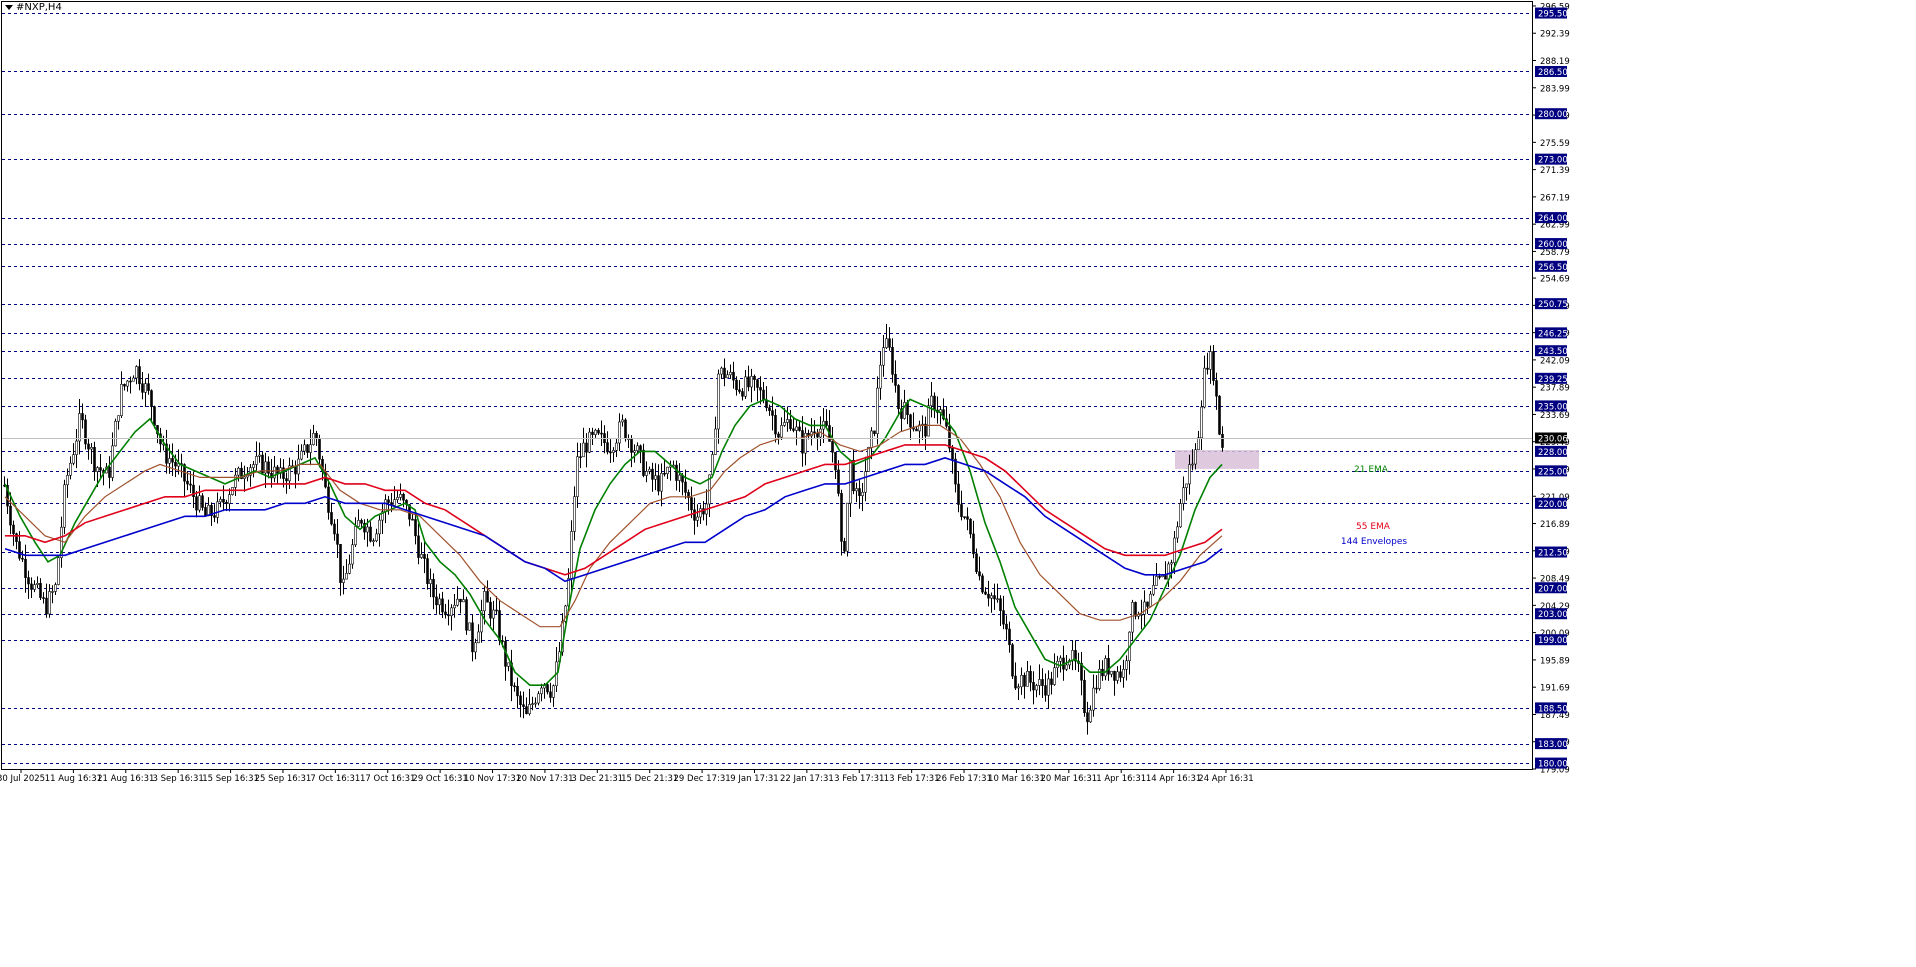 The height and width of the screenshot is (967, 1916). I want to click on supply-zone, so click(1217, 459).